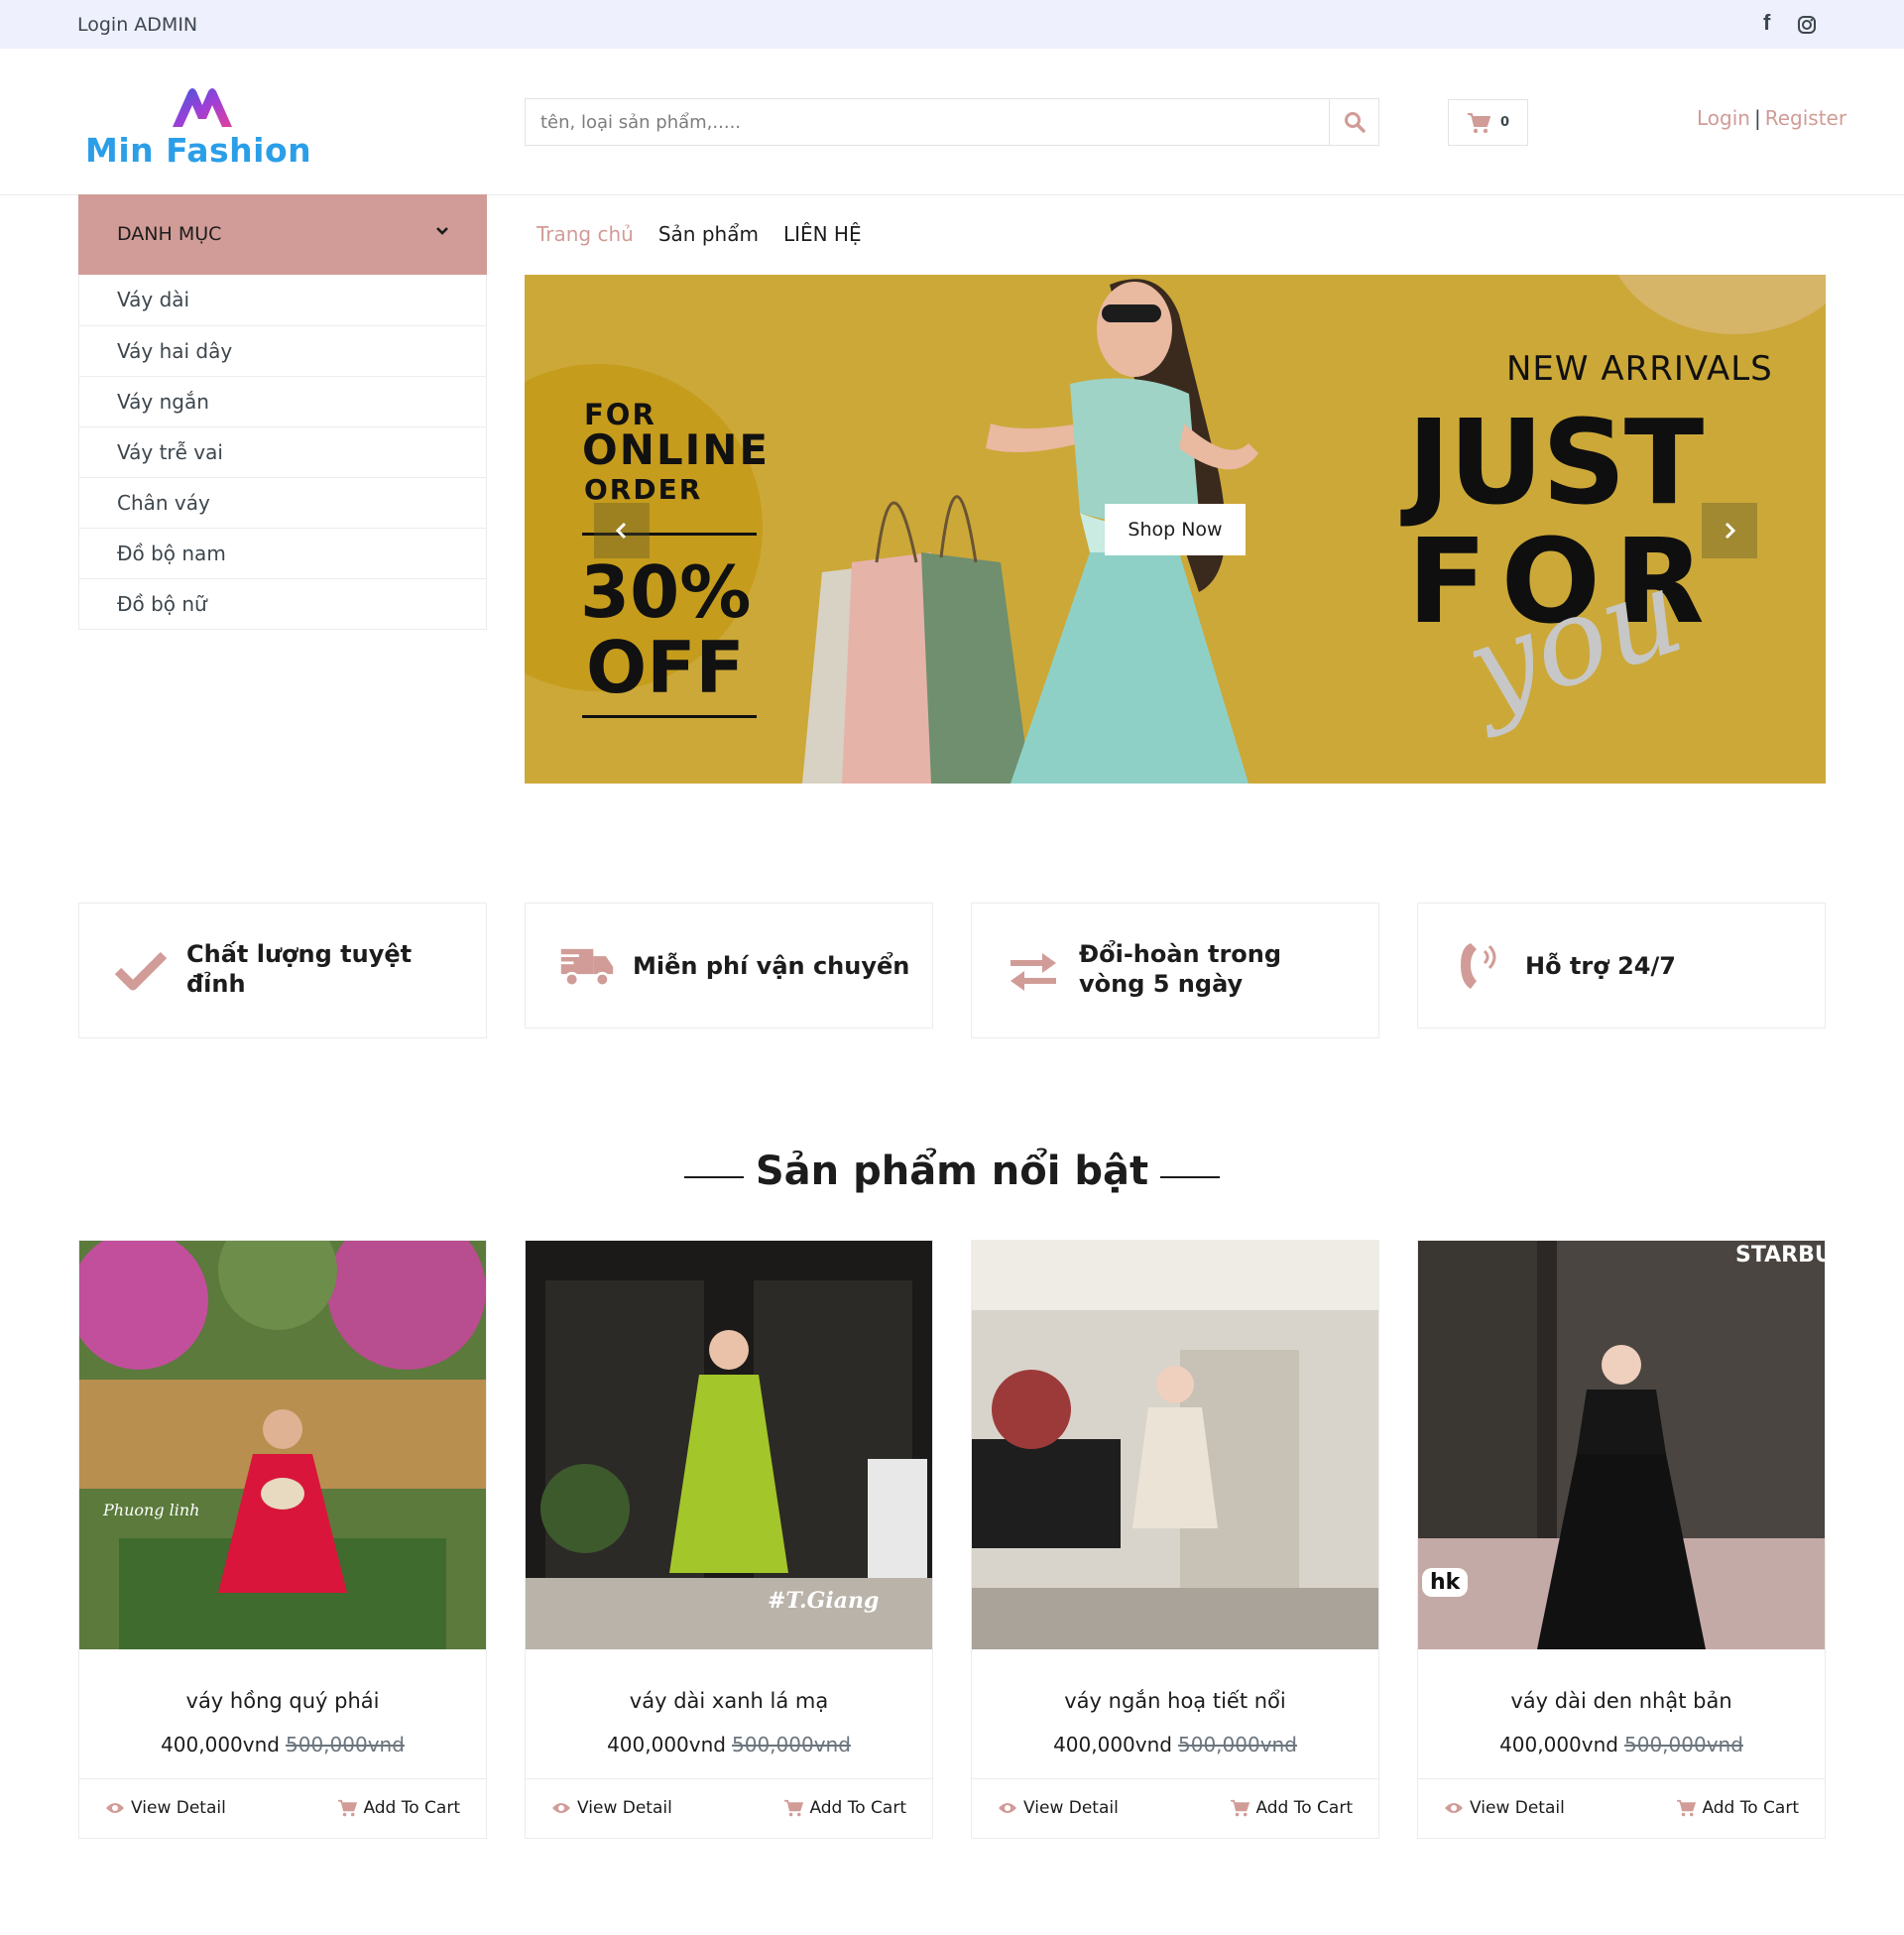 Image resolution: width=1904 pixels, height=1935 pixels. Describe the element at coordinates (708, 234) in the screenshot. I see `nav-products: Sản phẩm` at that location.